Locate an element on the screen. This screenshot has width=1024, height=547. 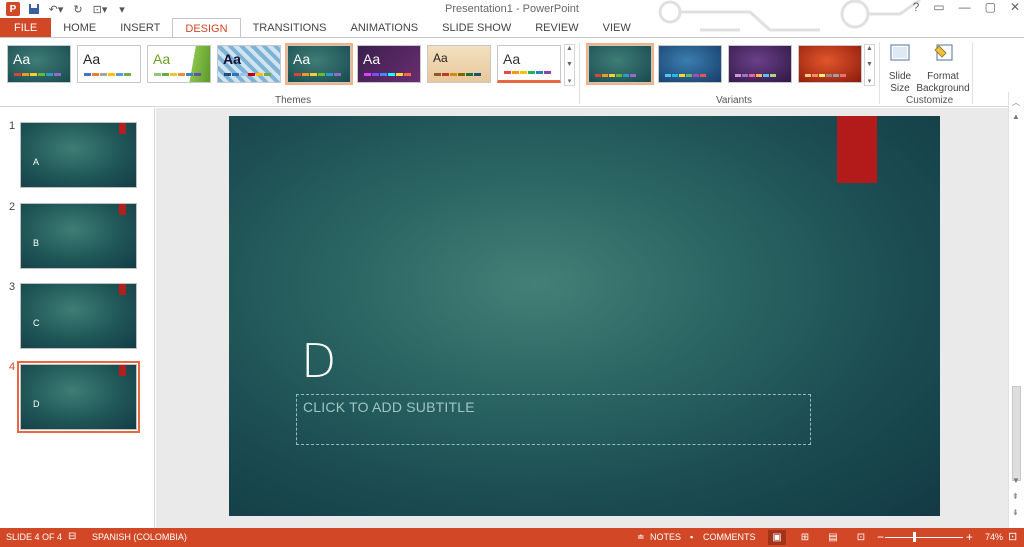
theme-thumb-8: Aa is located at coordinates (529, 64).